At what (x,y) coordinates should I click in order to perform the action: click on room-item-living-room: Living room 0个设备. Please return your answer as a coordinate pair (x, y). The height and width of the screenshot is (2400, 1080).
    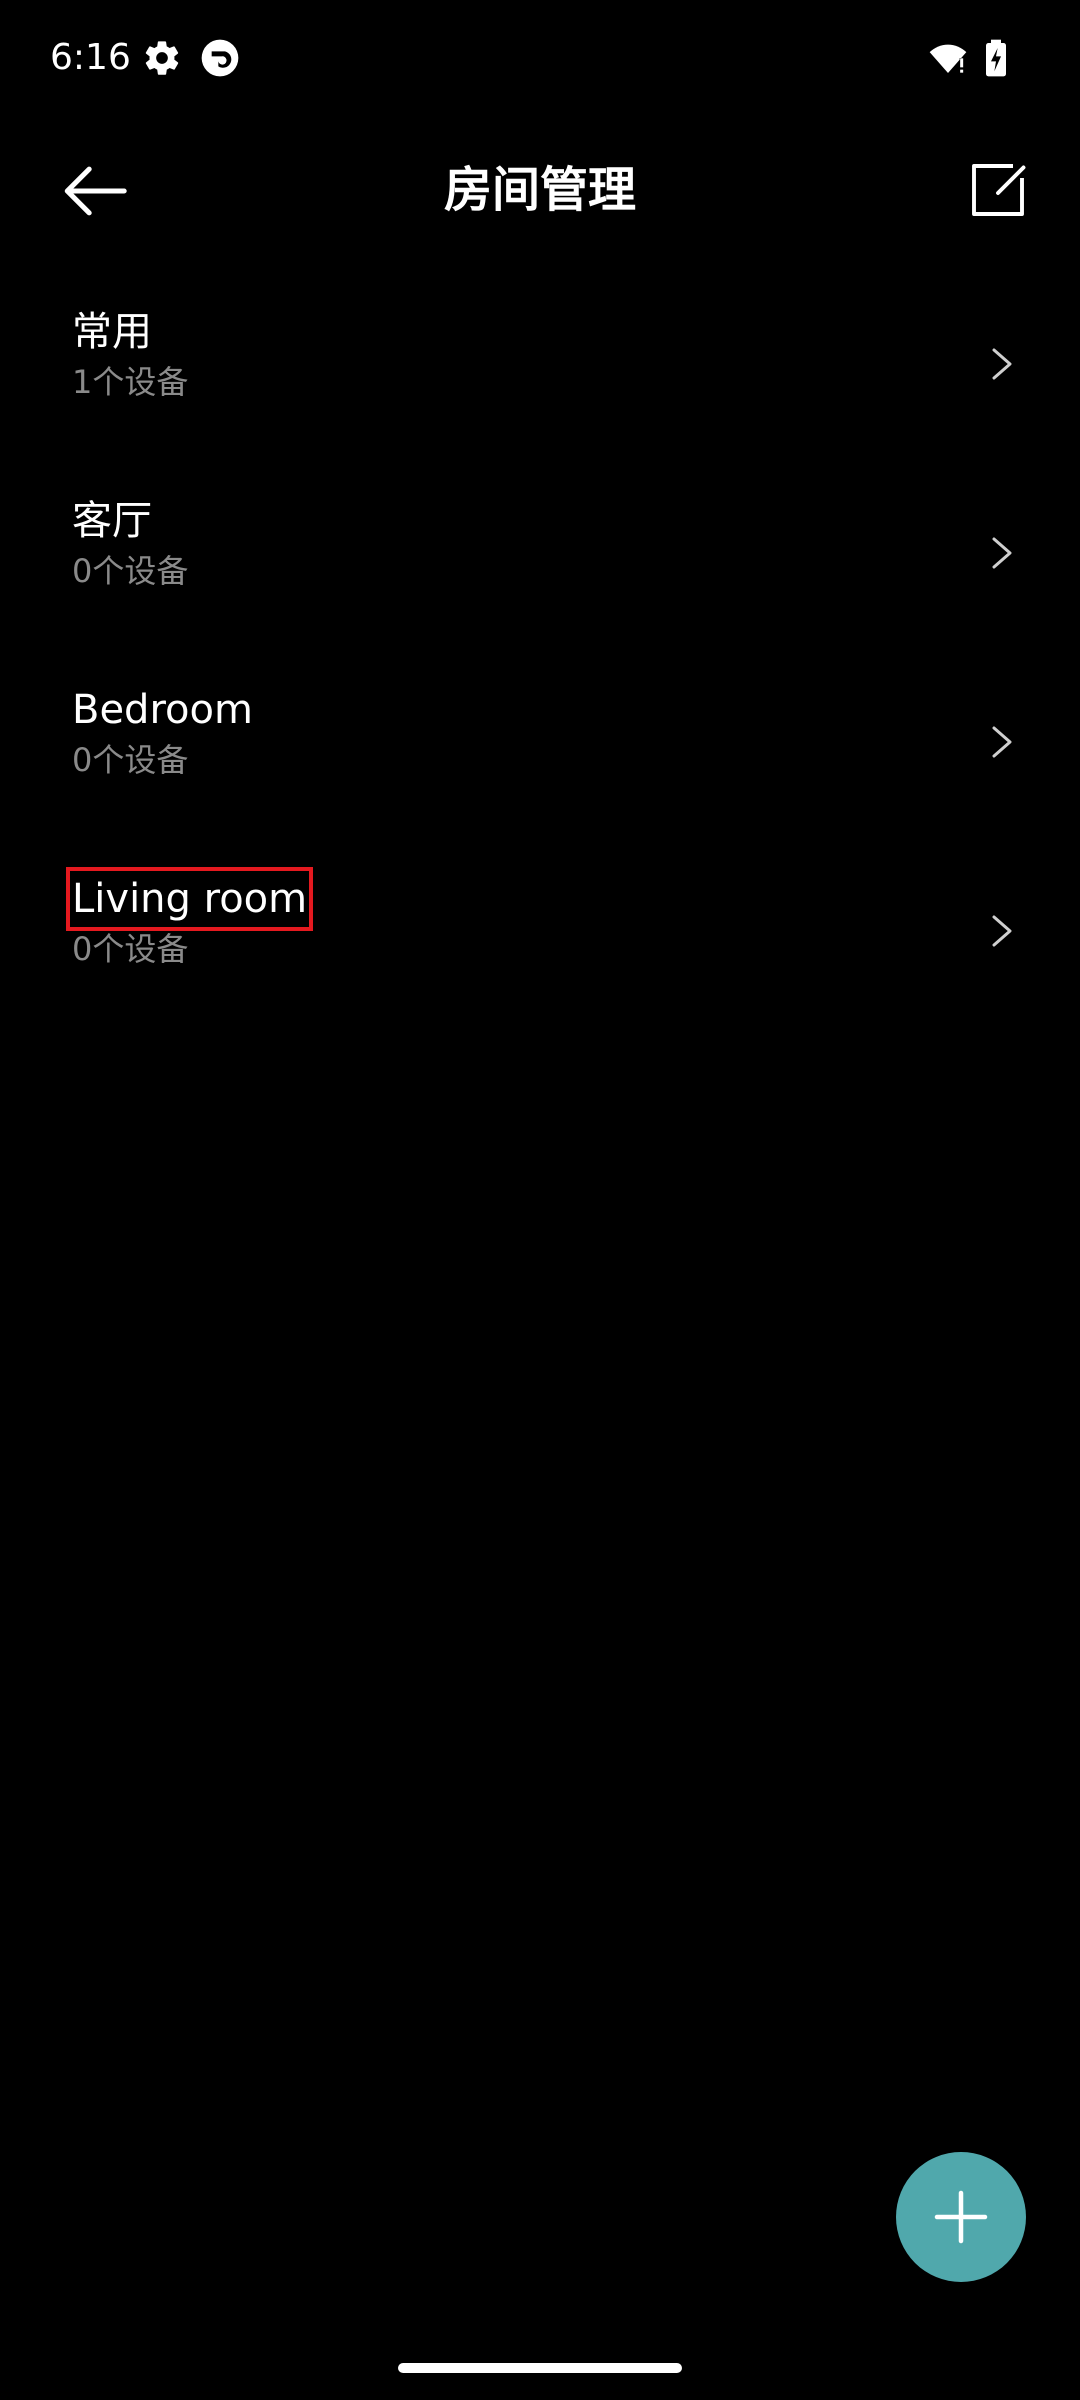
    Looking at the image, I should click on (540, 951).